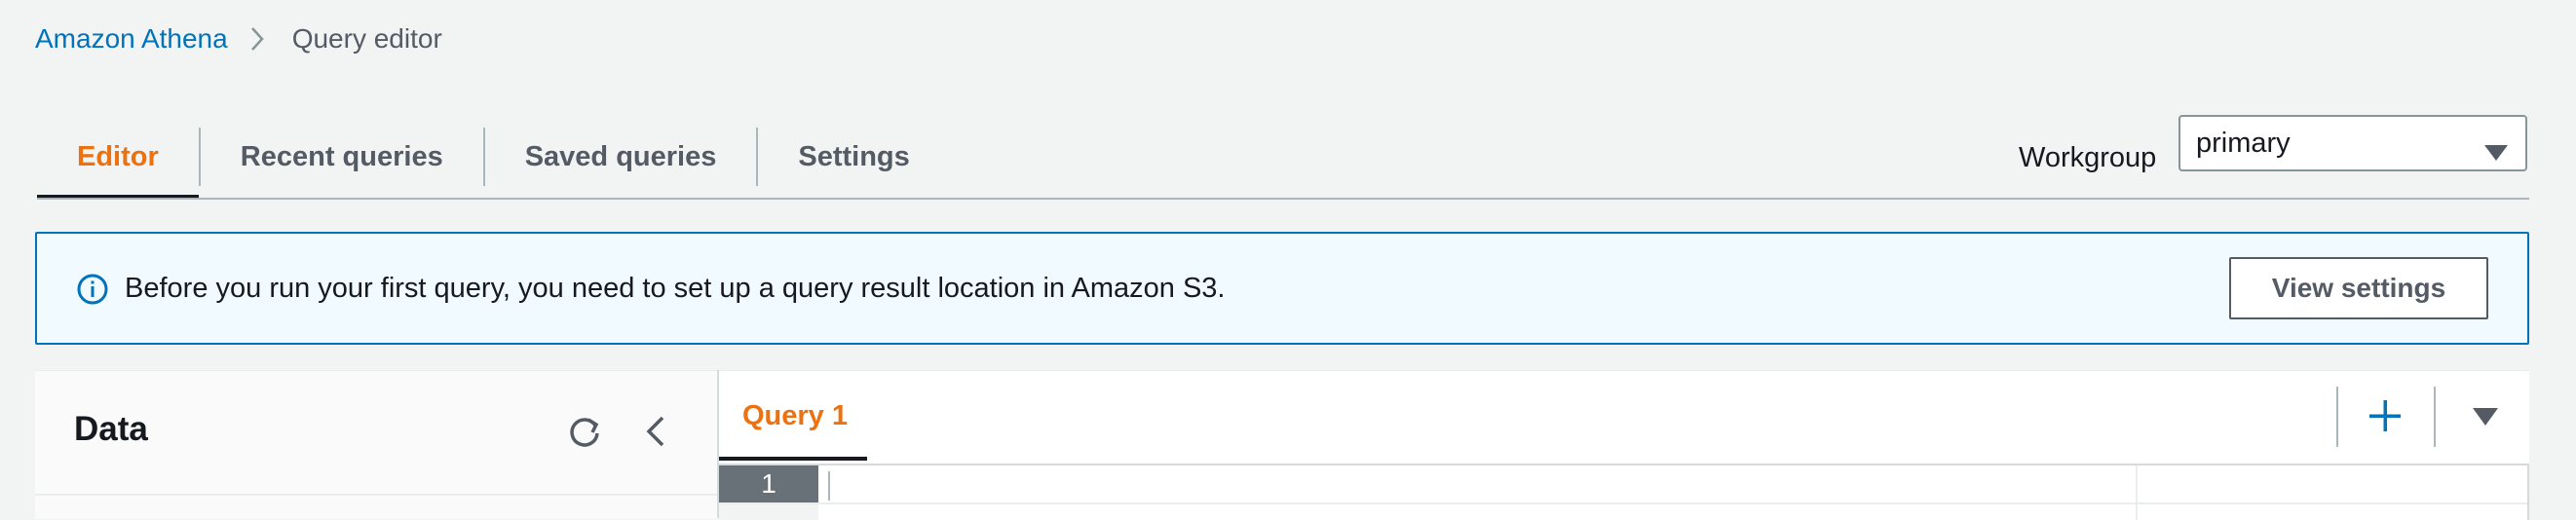  What do you see at coordinates (2528, 492) in the screenshot?
I see `editor-border` at bounding box center [2528, 492].